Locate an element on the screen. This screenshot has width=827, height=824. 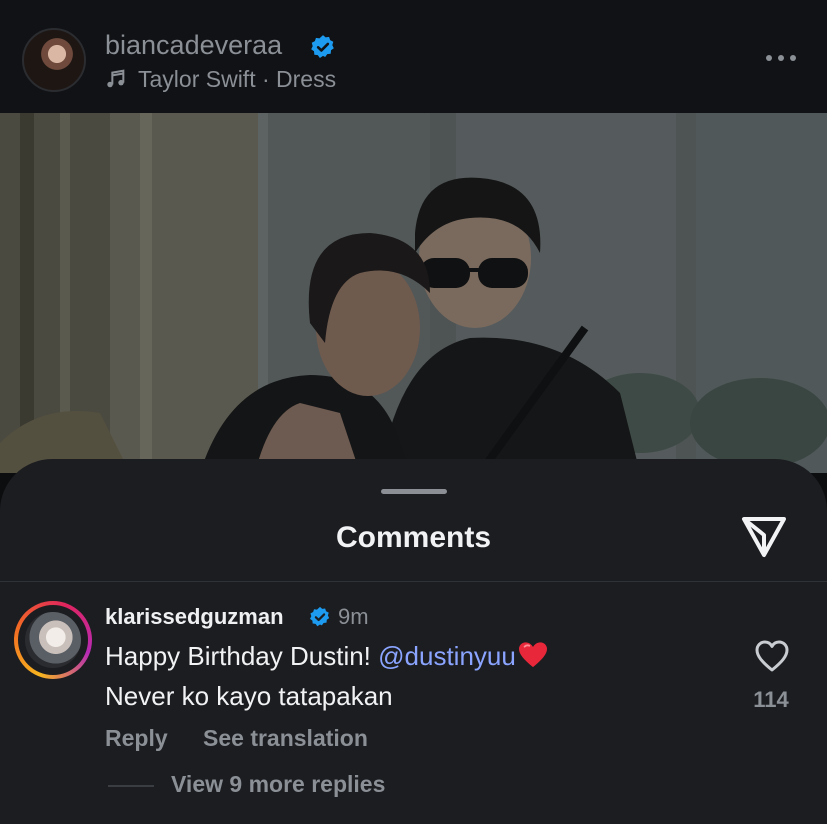
song-label: Taylor Swift · Dress is located at coordinates (237, 79).